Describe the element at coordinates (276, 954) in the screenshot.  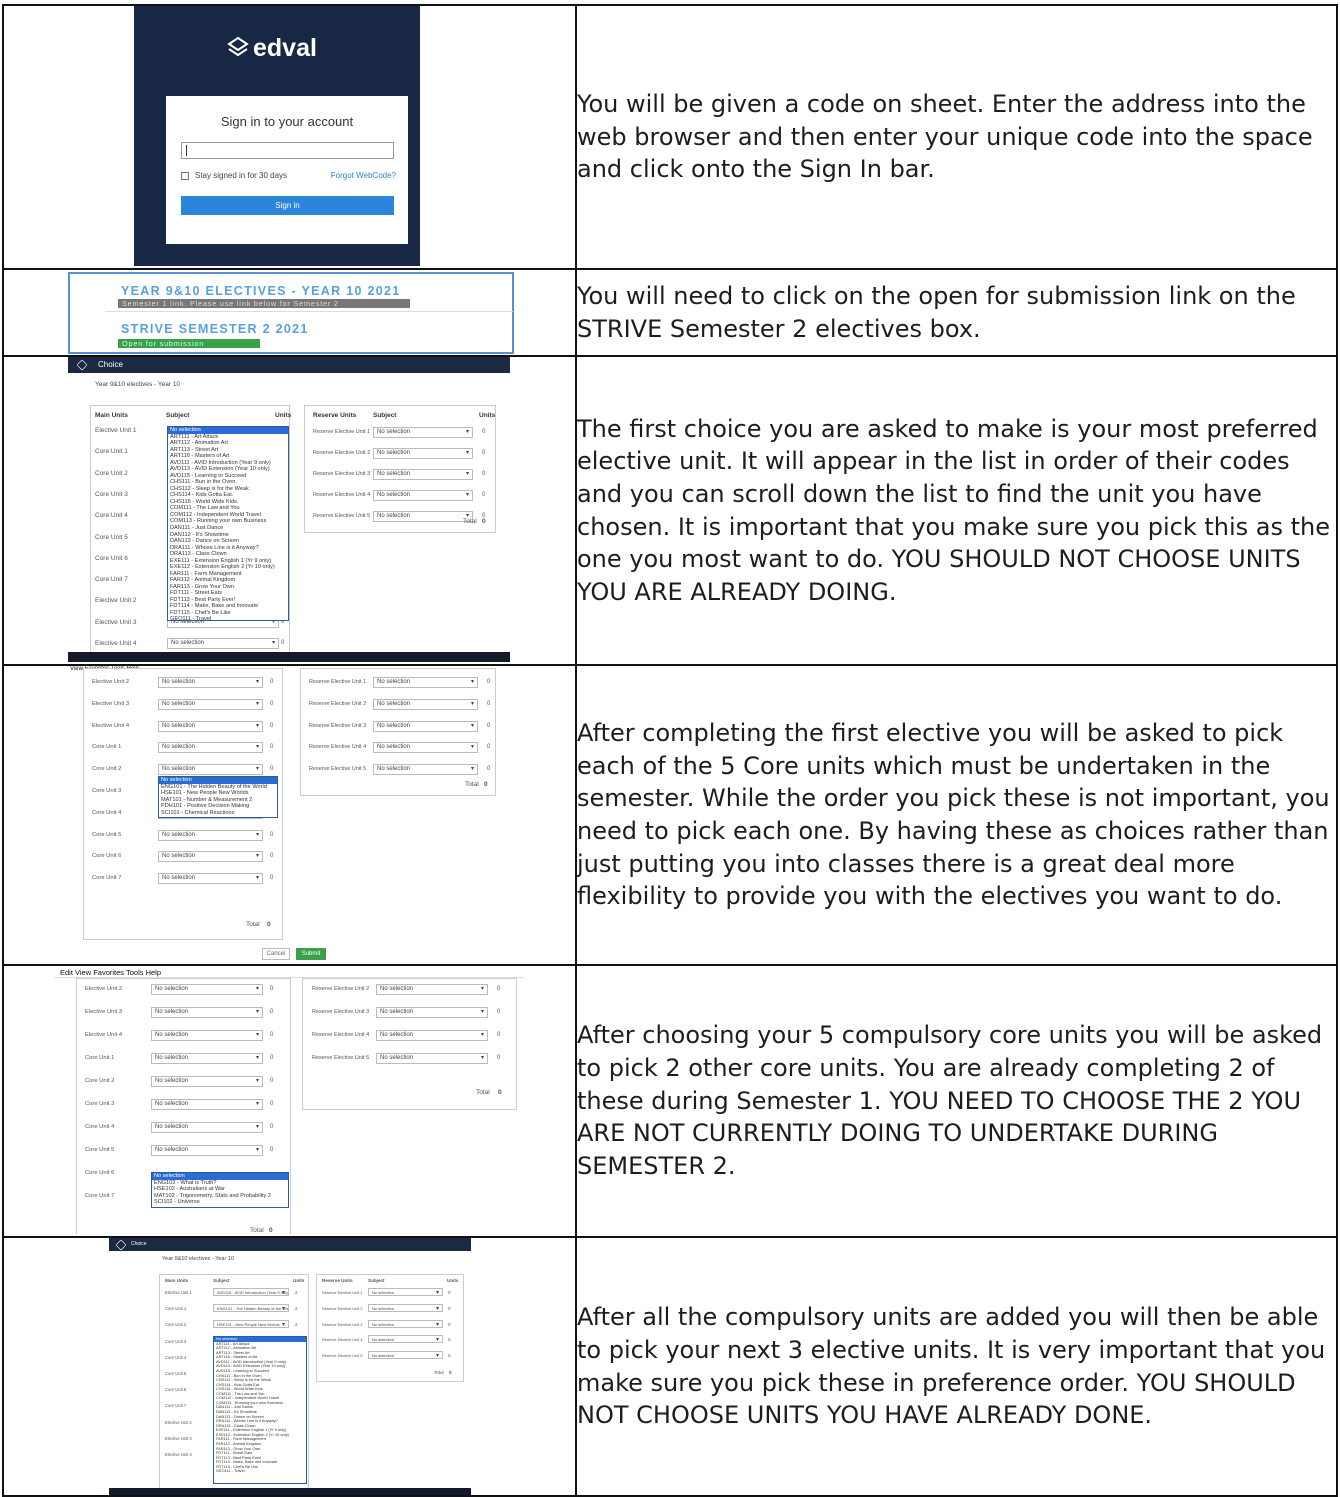
I see `cancel-button: Cancel` at that location.